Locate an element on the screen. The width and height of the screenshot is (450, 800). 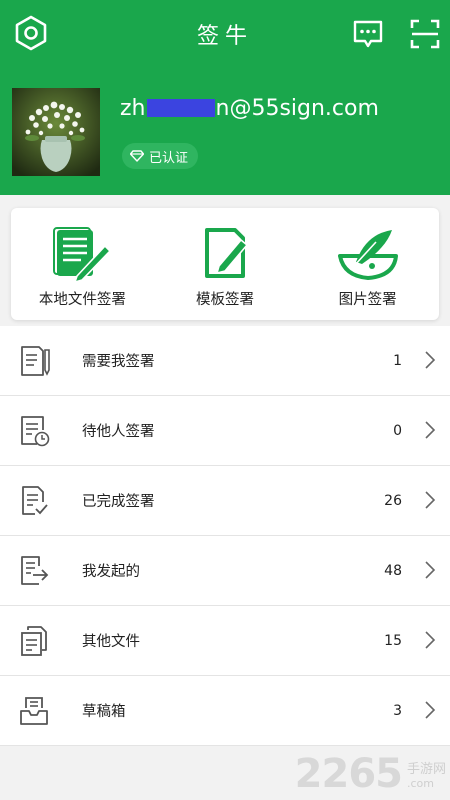
list-item-label: 我发起的 is located at coordinates (111, 572).